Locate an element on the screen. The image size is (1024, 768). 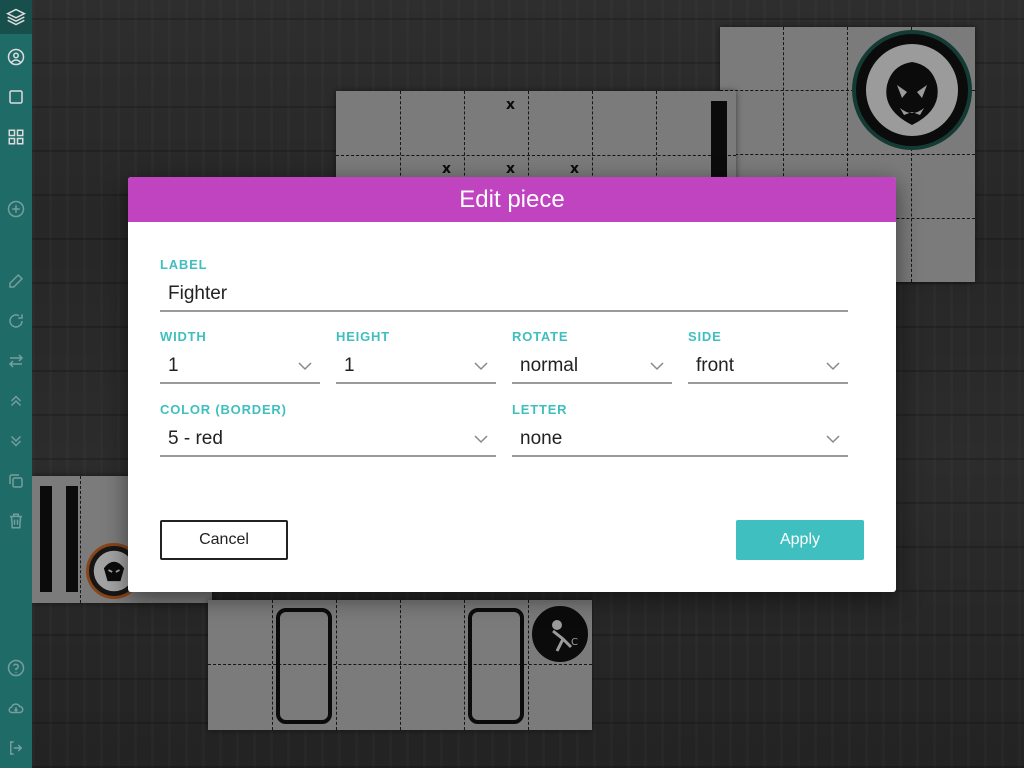
edit-icon is located at coordinates (16, 281).